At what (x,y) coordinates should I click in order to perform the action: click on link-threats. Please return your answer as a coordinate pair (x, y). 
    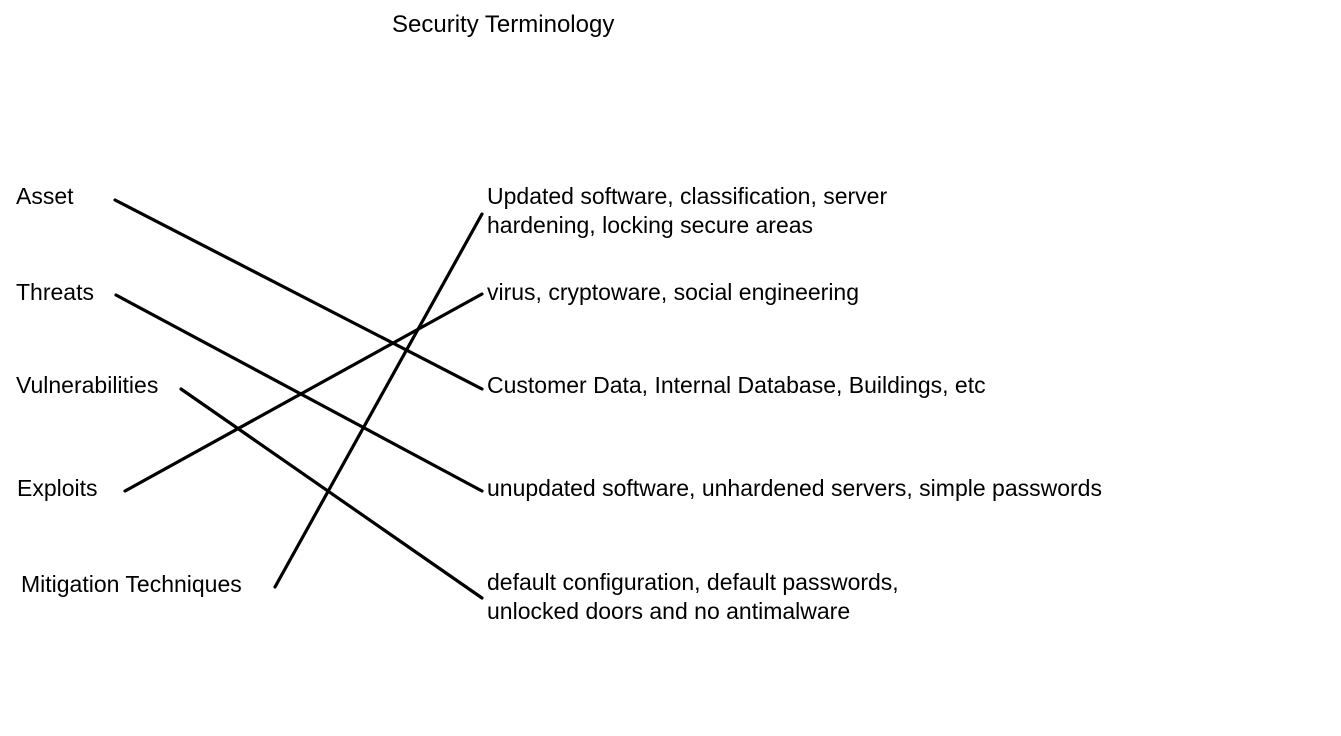
    Looking at the image, I should click on (299, 393).